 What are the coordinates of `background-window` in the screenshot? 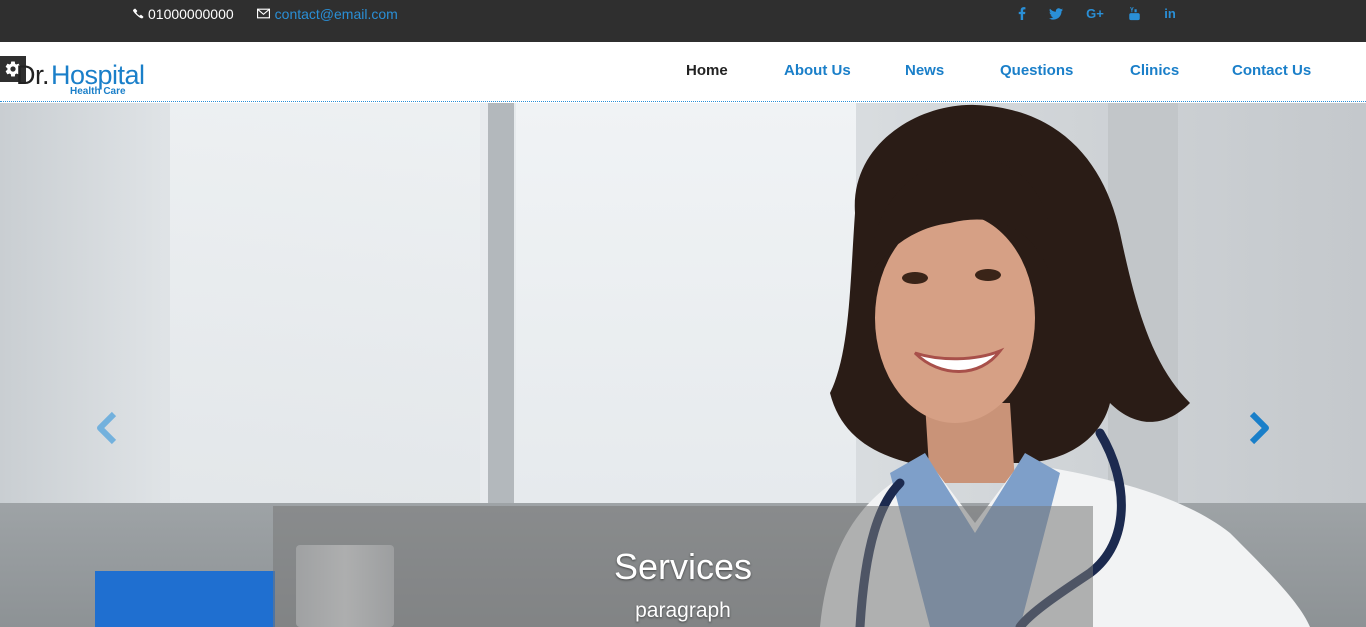 It's located at (325, 303).